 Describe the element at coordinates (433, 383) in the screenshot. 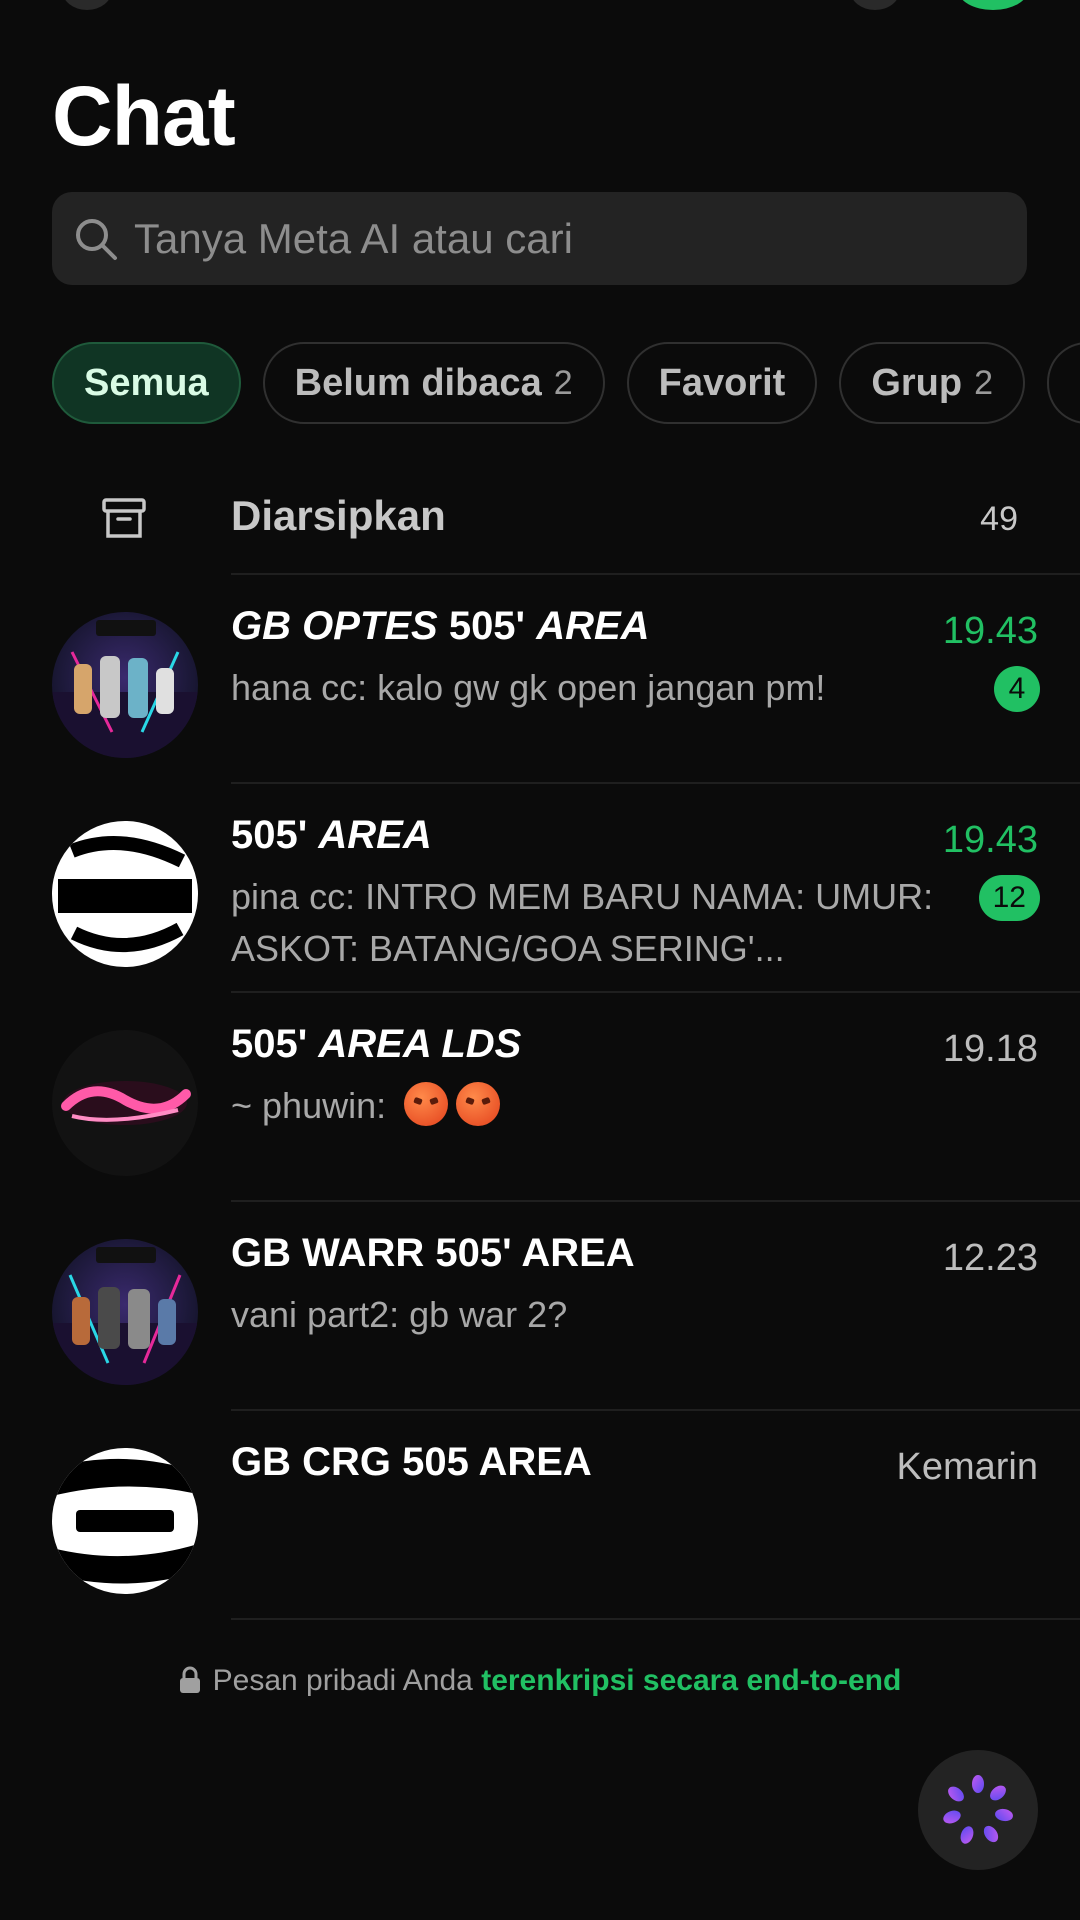

I see `filter-unread: Belum dibaca 2` at that location.